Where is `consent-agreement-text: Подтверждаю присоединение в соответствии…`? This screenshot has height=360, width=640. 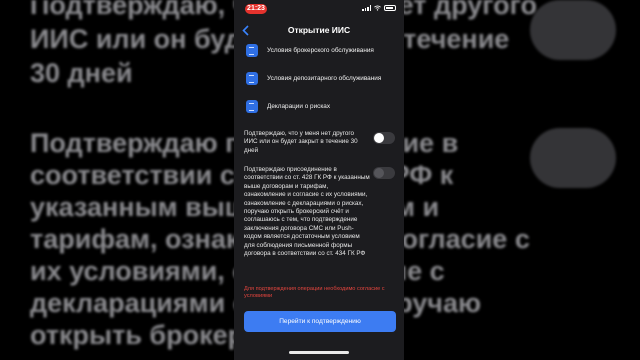
consent-agreement-text: Подтверждаю присоединение в соответствии… is located at coordinates (307, 212).